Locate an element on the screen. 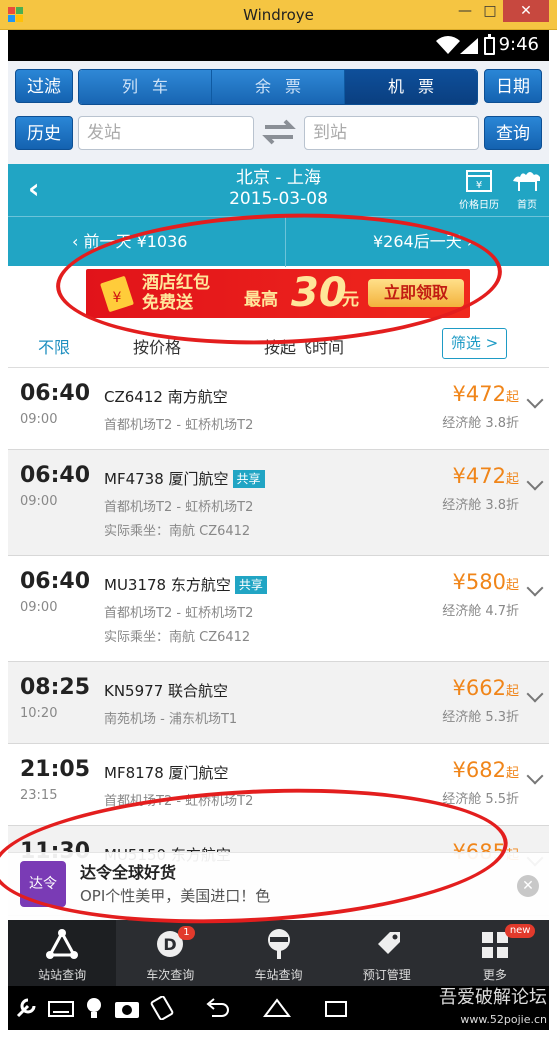  day-navigation: ‹ 前一天 ¥1036 ¥264后一天 › is located at coordinates (278, 241).